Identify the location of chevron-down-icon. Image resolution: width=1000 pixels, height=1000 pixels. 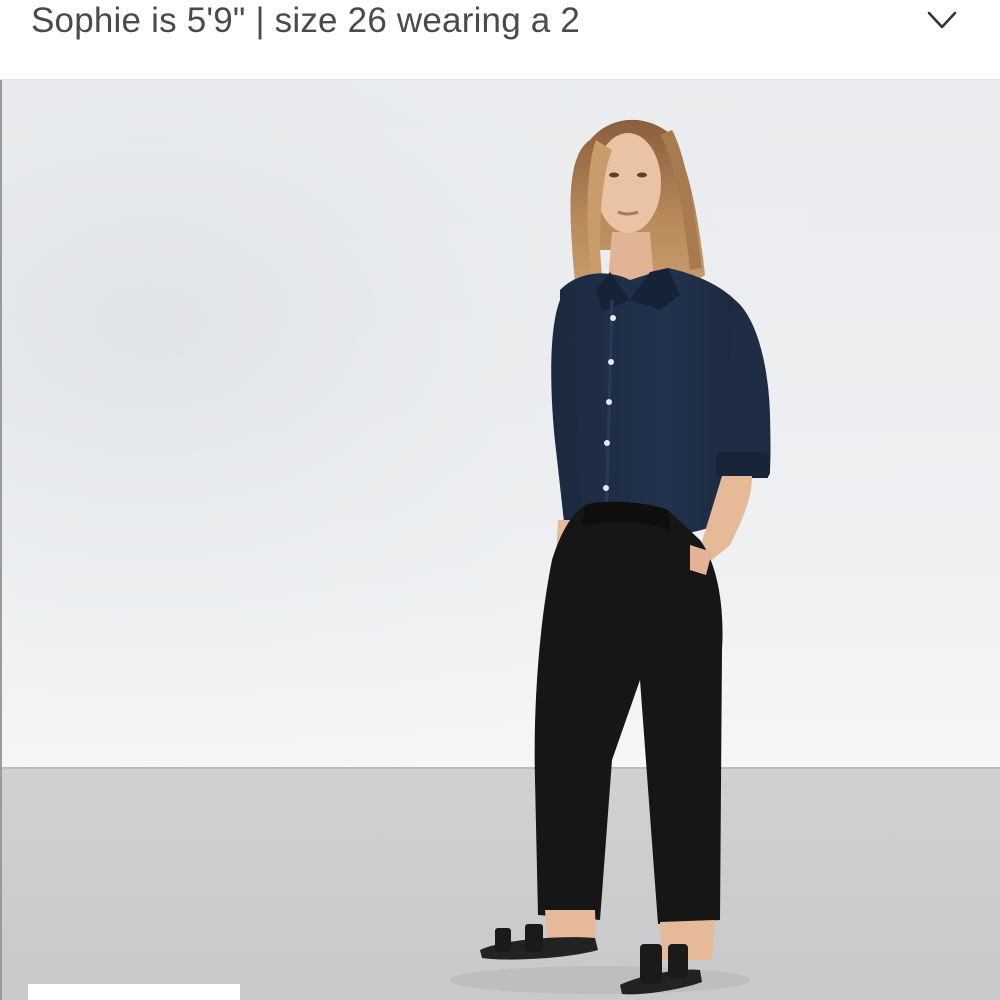
(942, 20).